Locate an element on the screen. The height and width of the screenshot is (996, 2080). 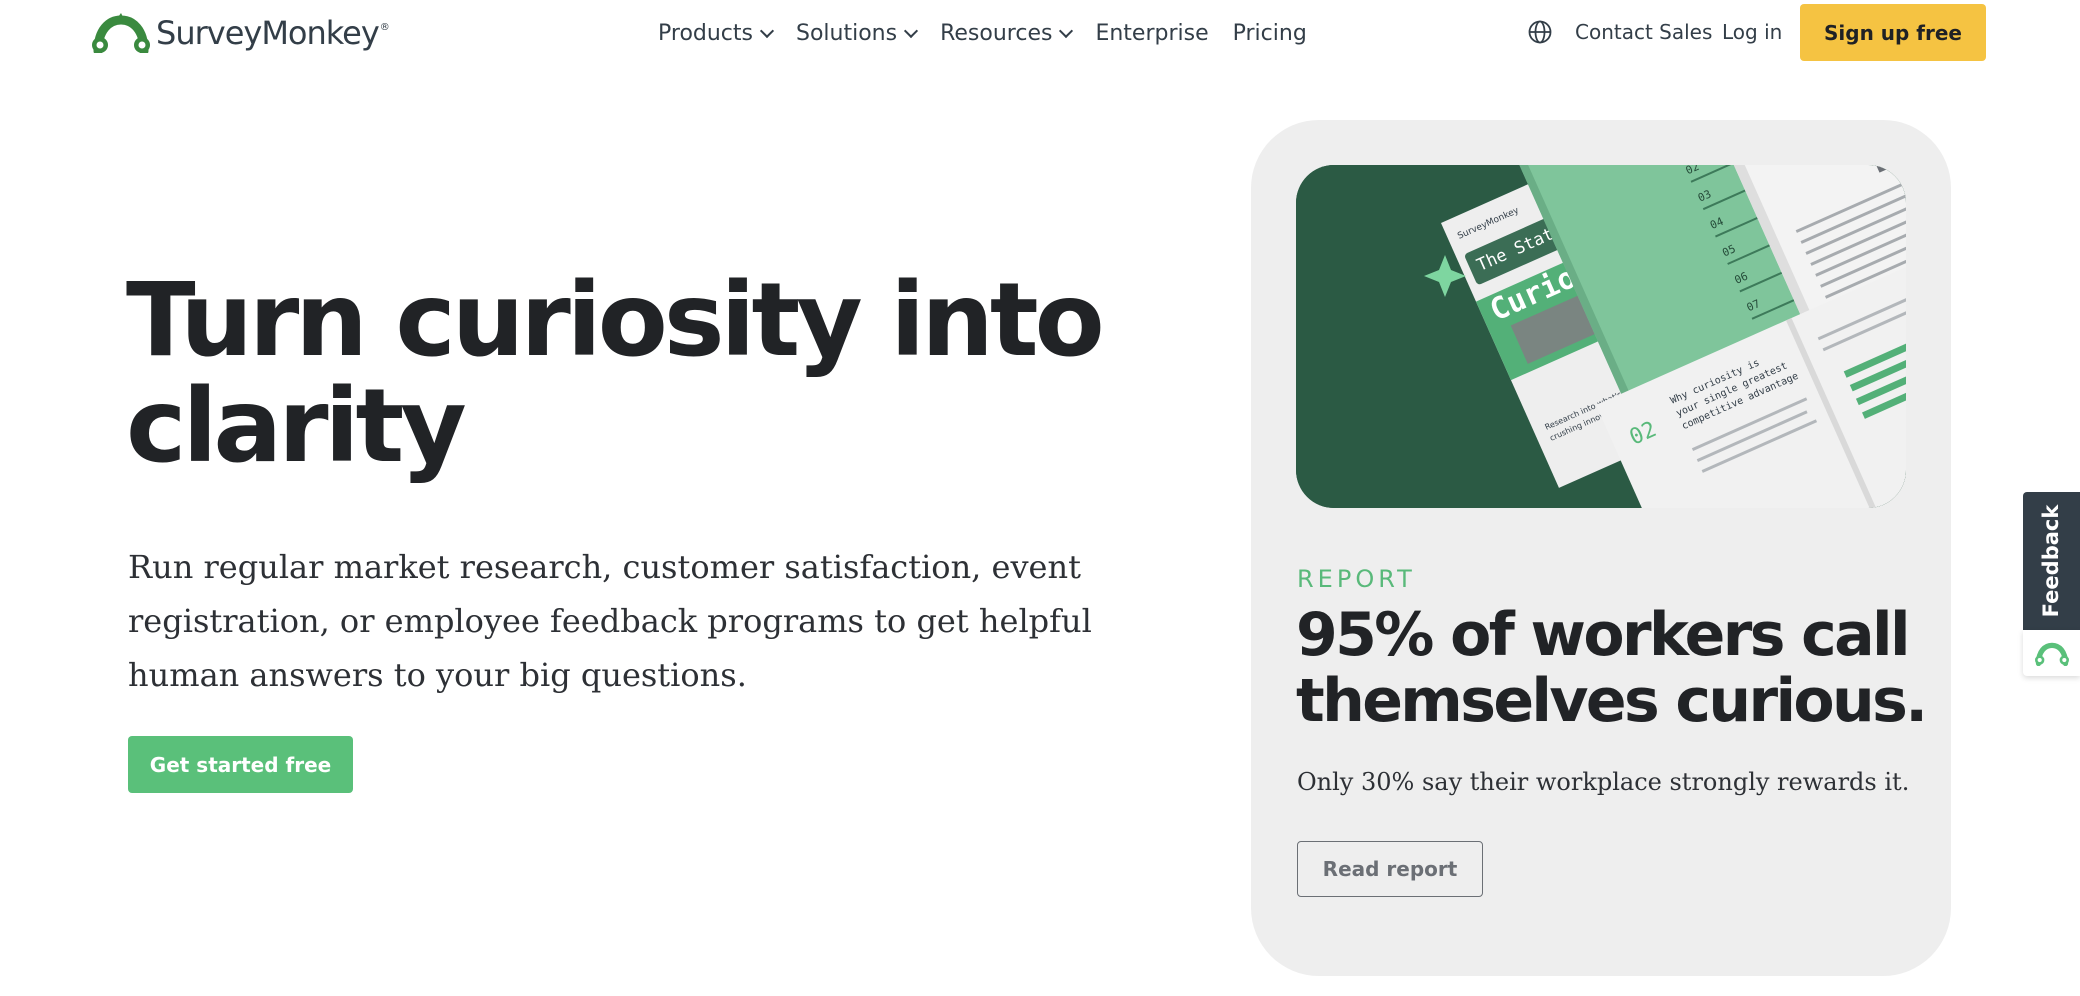
nav-products: Products is located at coordinates (716, 33).